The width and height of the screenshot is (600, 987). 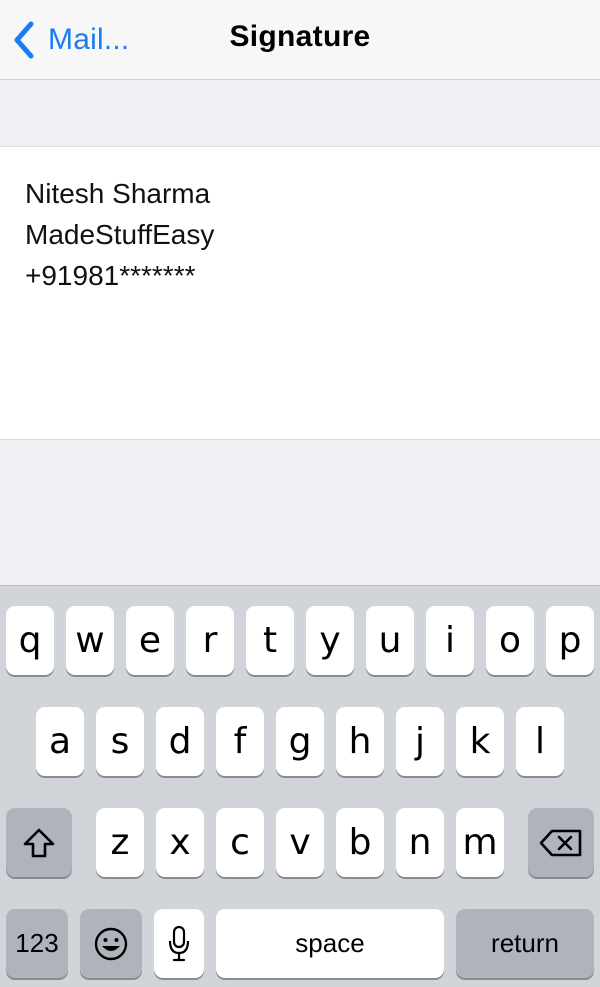 What do you see at coordinates (120, 842) in the screenshot?
I see `key-z: z` at bounding box center [120, 842].